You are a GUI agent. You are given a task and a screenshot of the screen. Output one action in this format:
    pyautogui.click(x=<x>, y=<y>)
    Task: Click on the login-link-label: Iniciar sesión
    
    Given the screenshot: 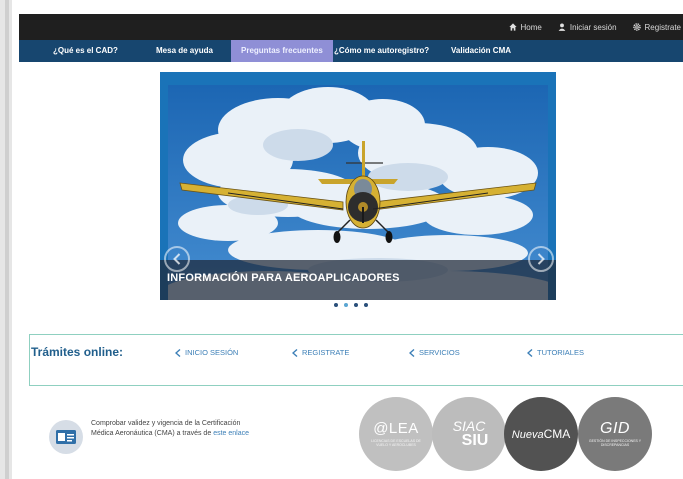 What is the action you would take?
    pyautogui.click(x=593, y=27)
    